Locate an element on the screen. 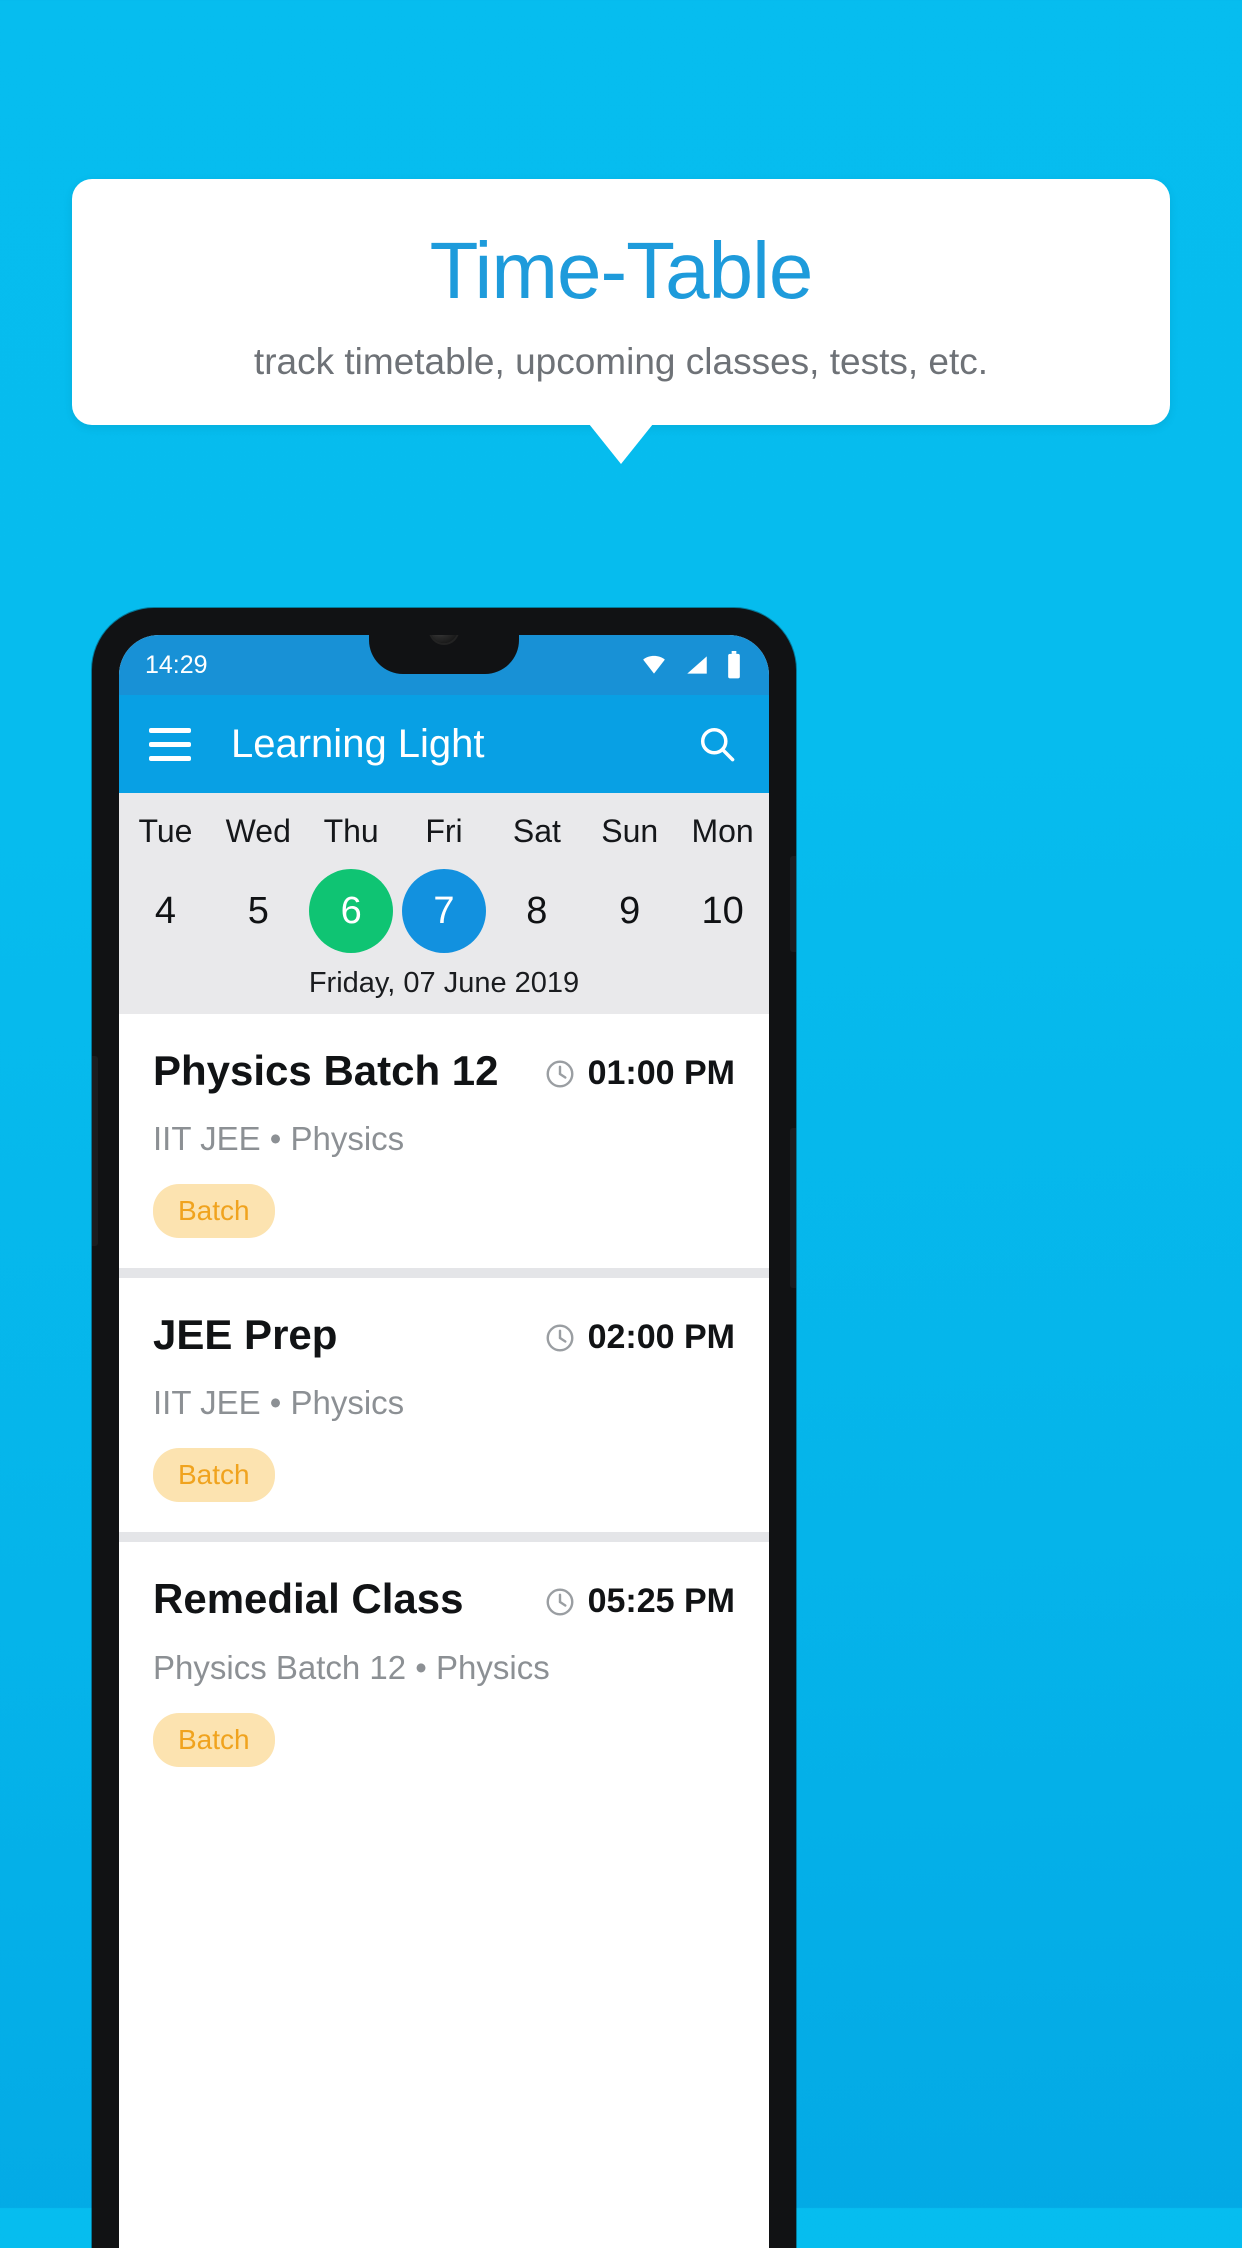 The width and height of the screenshot is (1242, 2248). day-number-today: 6 is located at coordinates (351, 911).